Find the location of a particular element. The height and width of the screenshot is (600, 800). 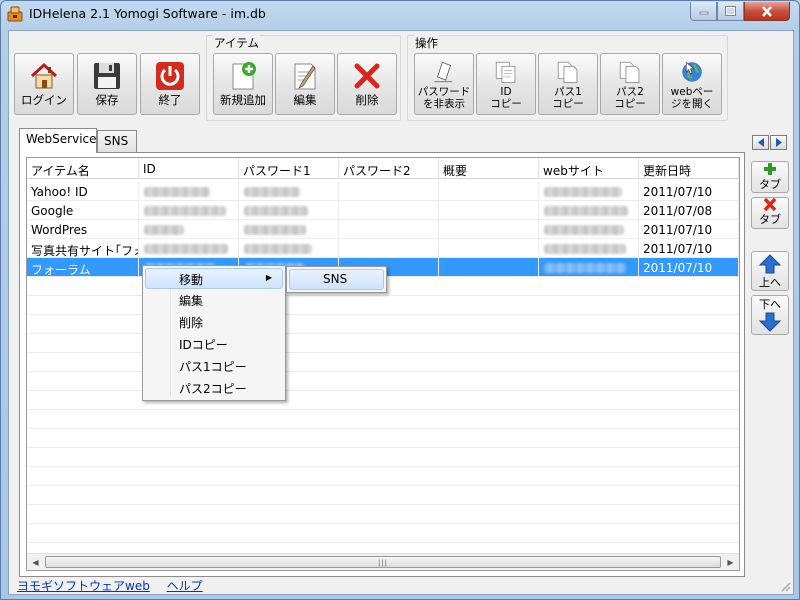

tab-scroll-right-button is located at coordinates (778, 142).